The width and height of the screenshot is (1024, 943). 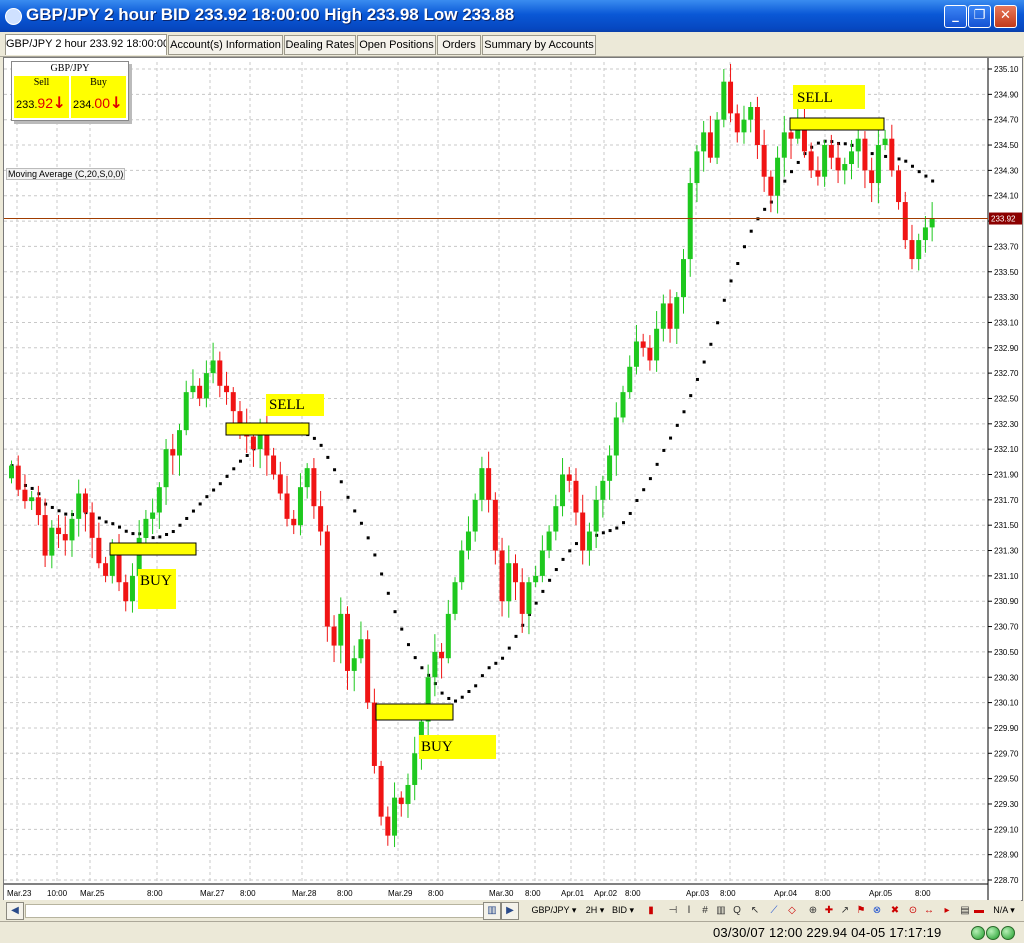 I want to click on scroll-right-button: ▶, so click(x=510, y=911).